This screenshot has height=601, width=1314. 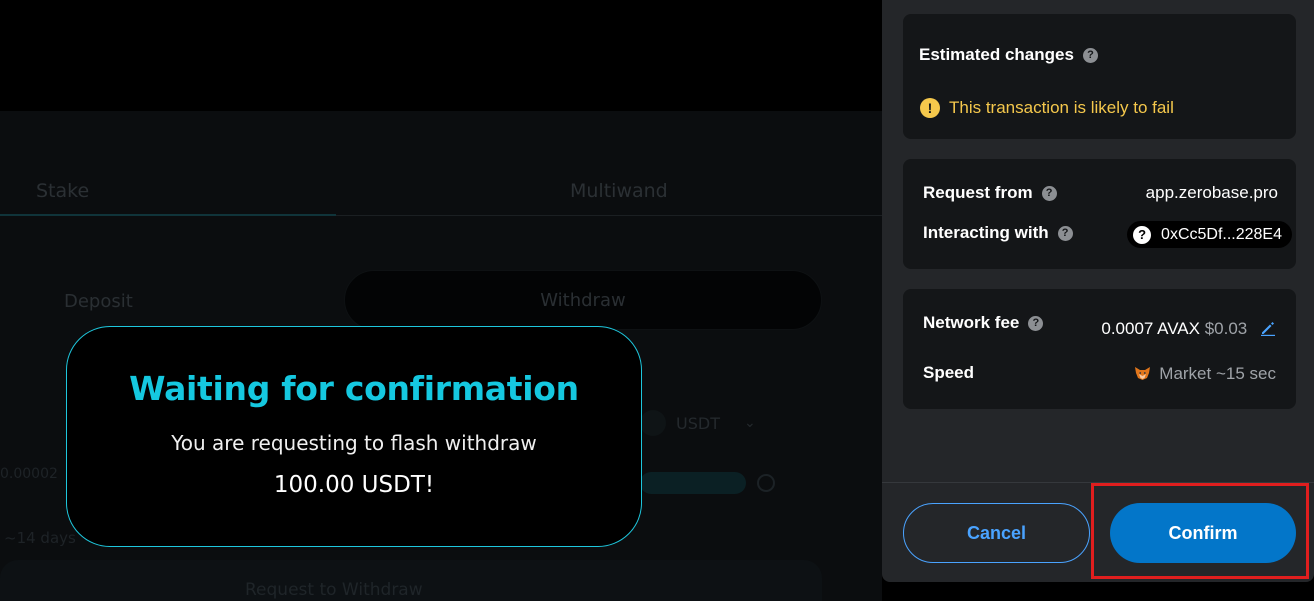 What do you see at coordinates (334, 590) in the screenshot?
I see `request-withdraw-label: Request to Withdraw` at bounding box center [334, 590].